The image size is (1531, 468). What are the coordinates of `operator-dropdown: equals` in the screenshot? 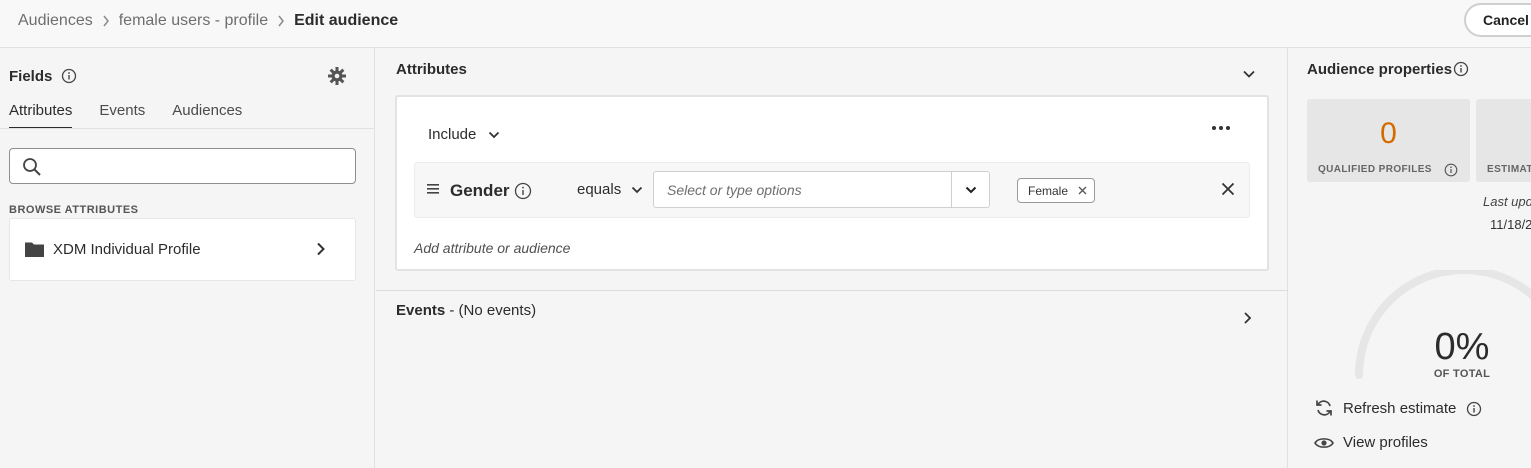 It's located at (610, 189).